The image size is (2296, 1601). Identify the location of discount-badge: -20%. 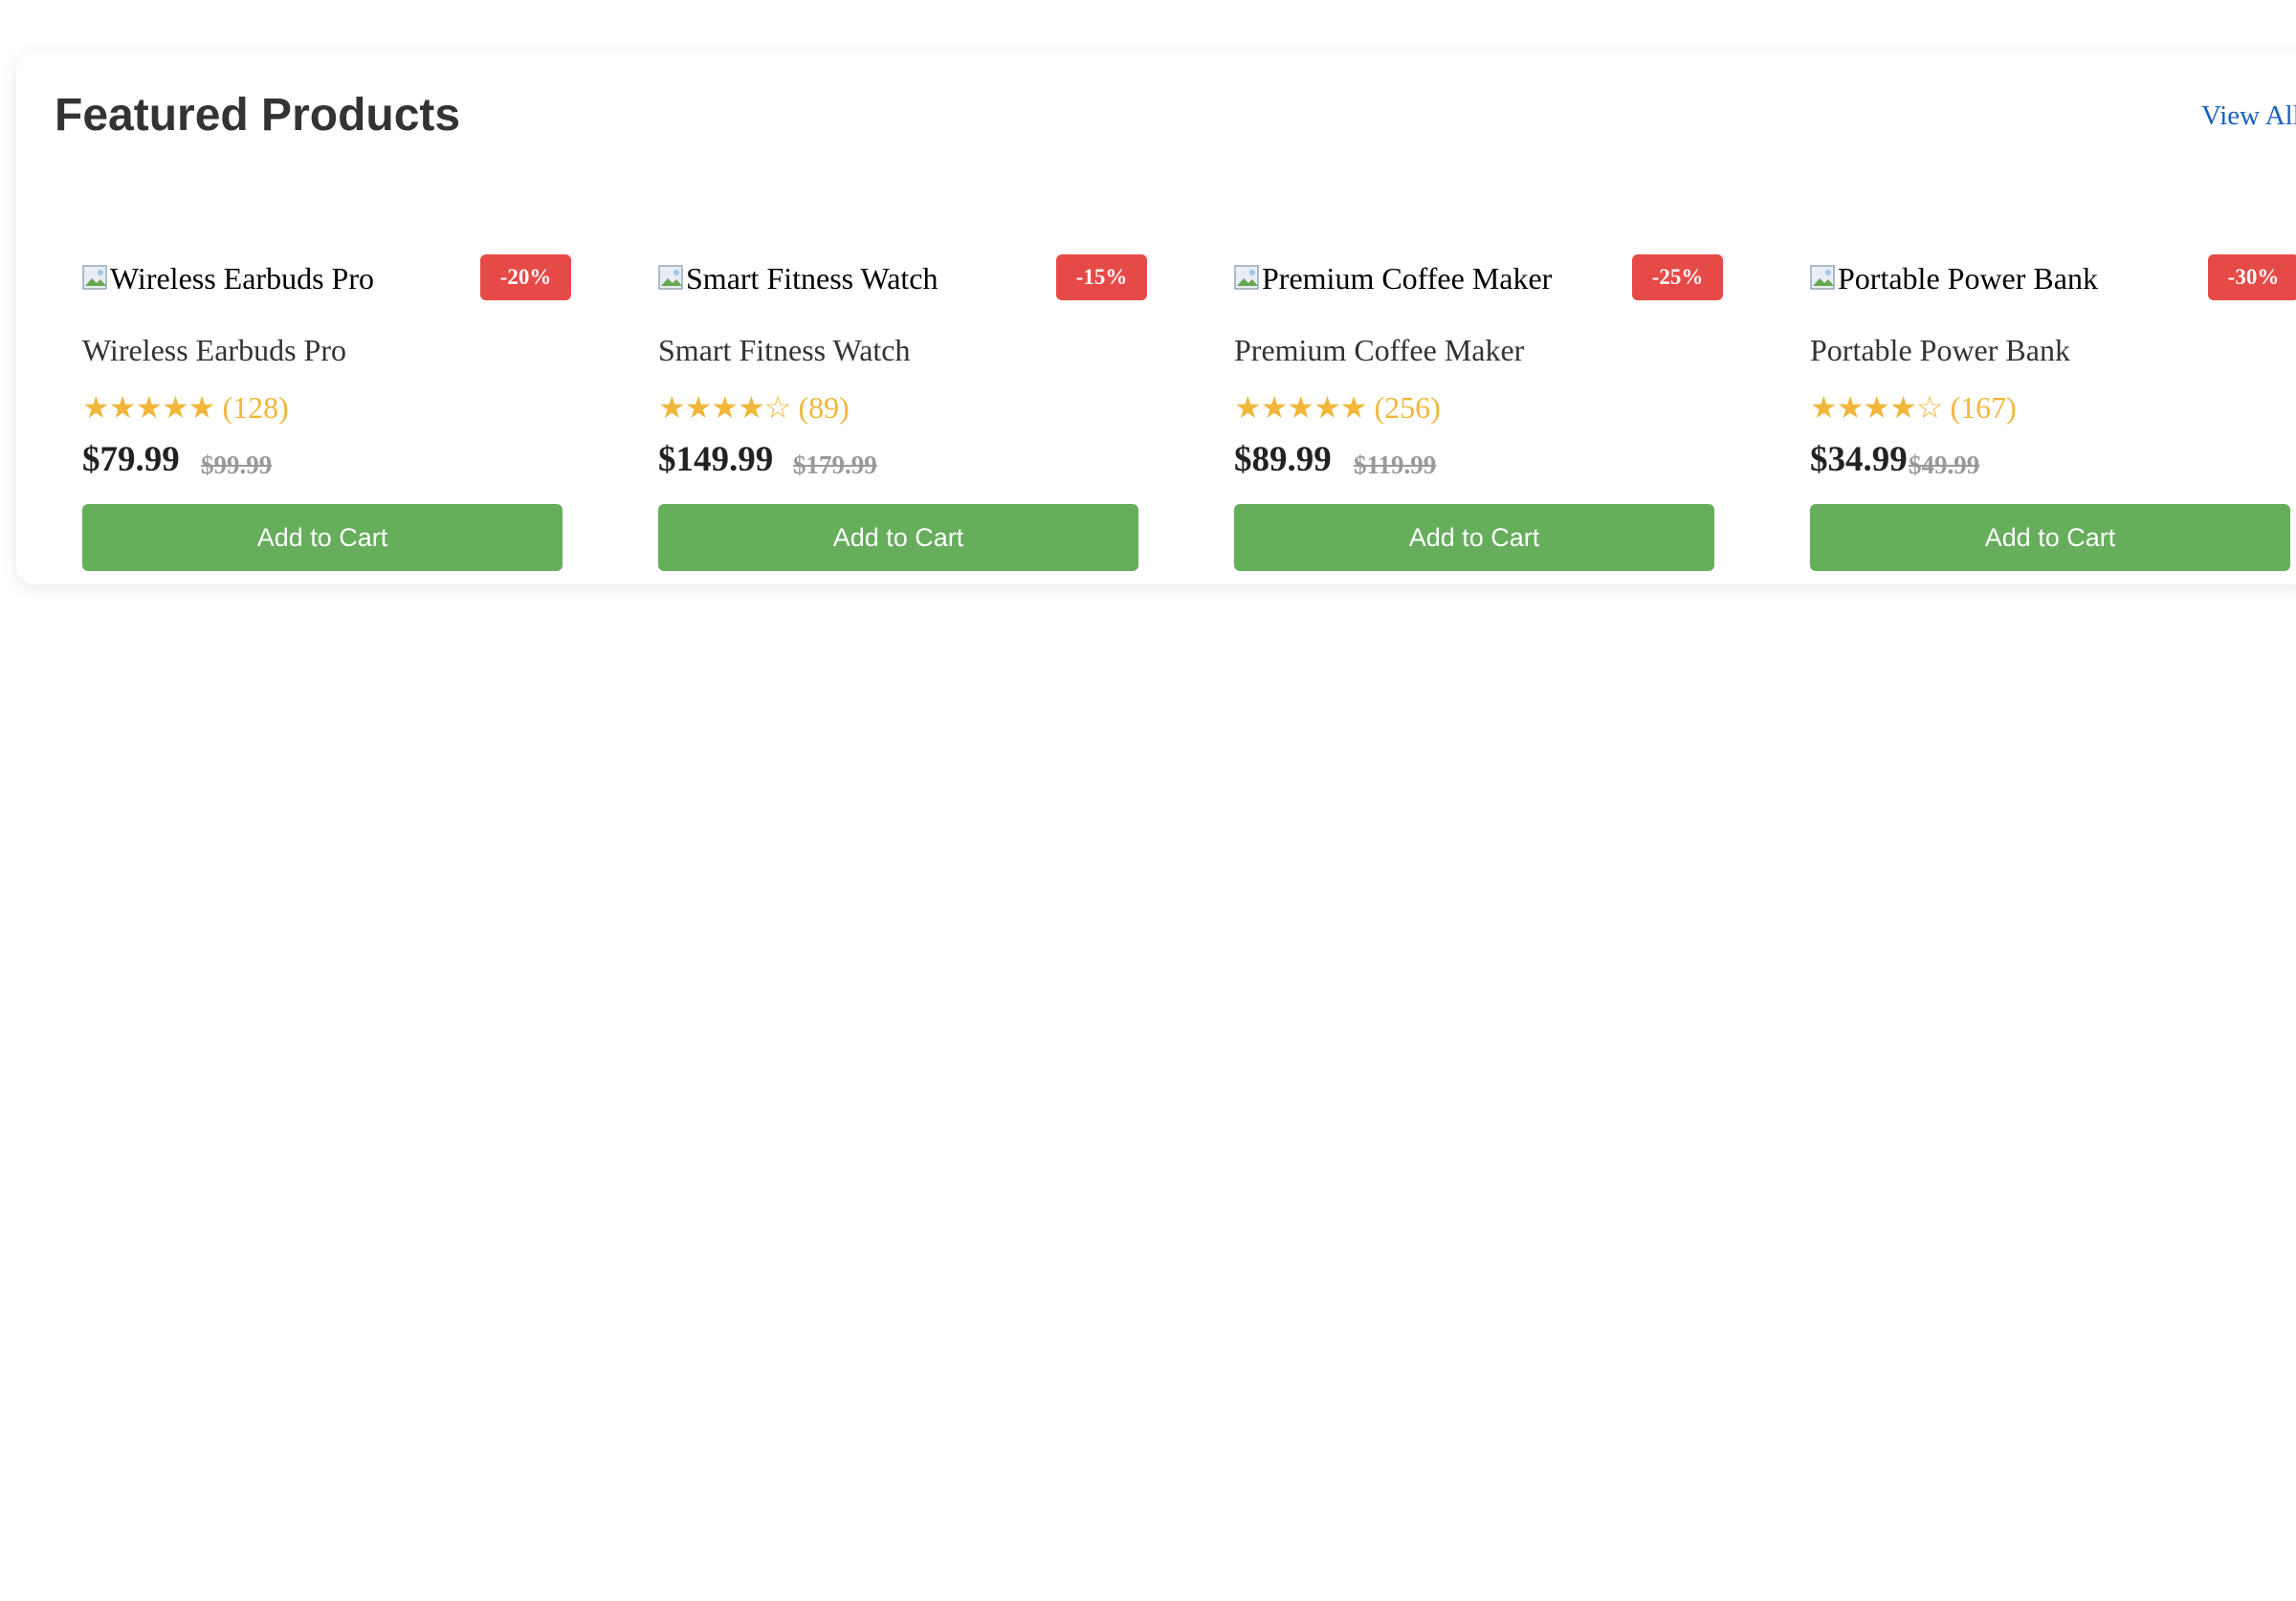
(525, 277).